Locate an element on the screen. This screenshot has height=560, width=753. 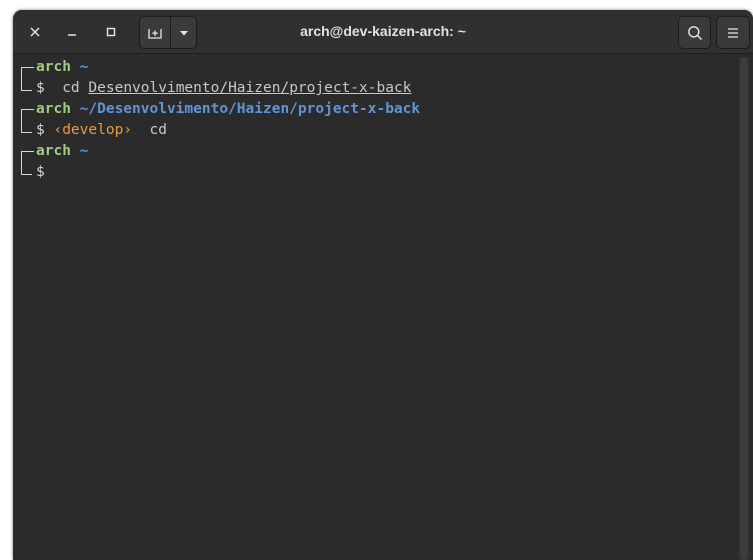
minimize-icon is located at coordinates (72, 35).